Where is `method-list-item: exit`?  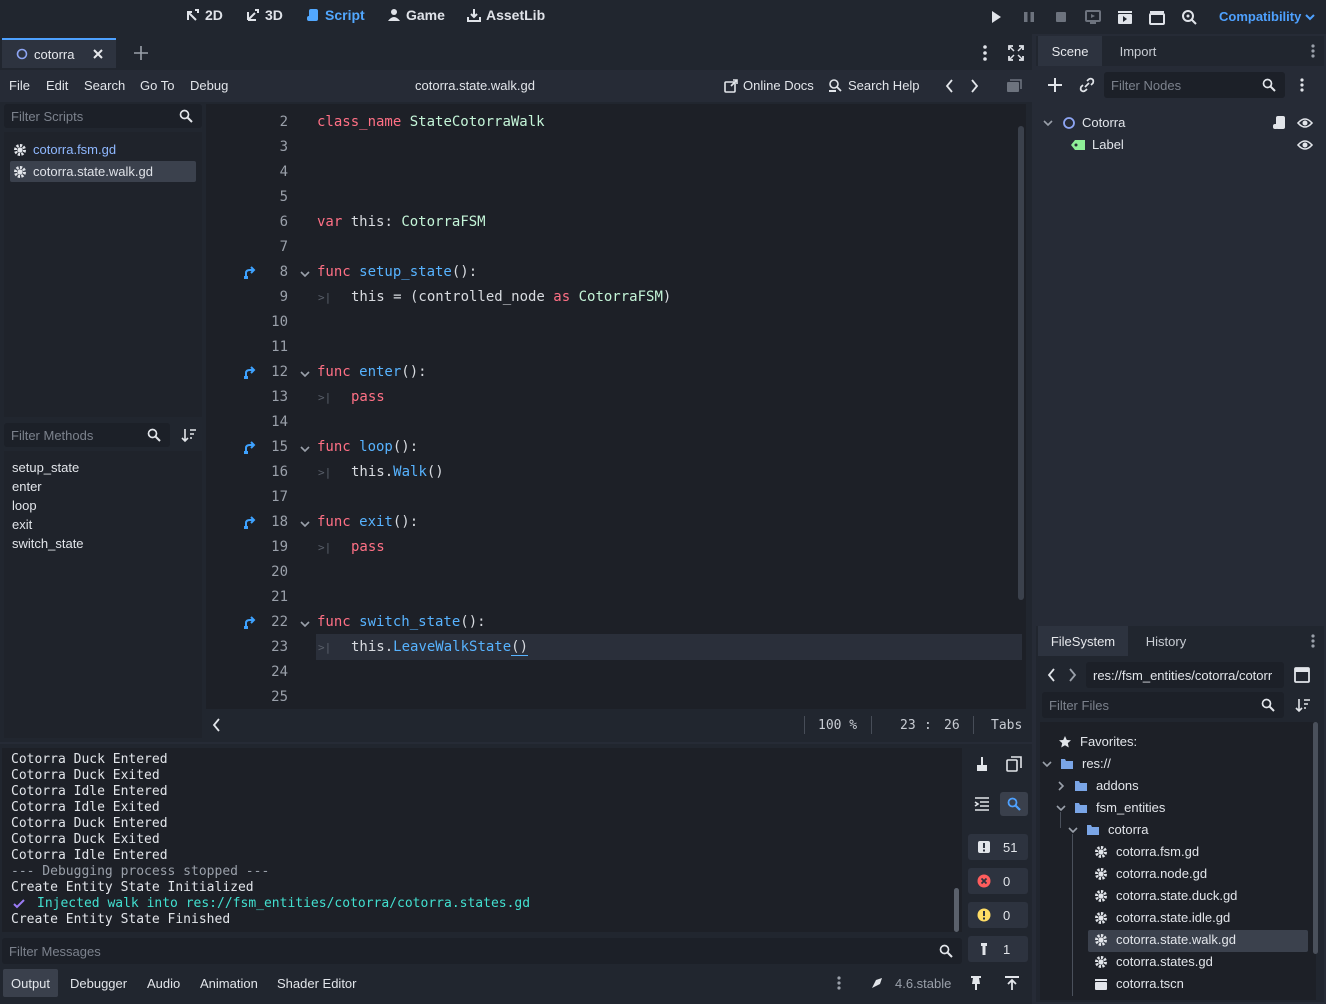 method-list-item: exit is located at coordinates (22, 524).